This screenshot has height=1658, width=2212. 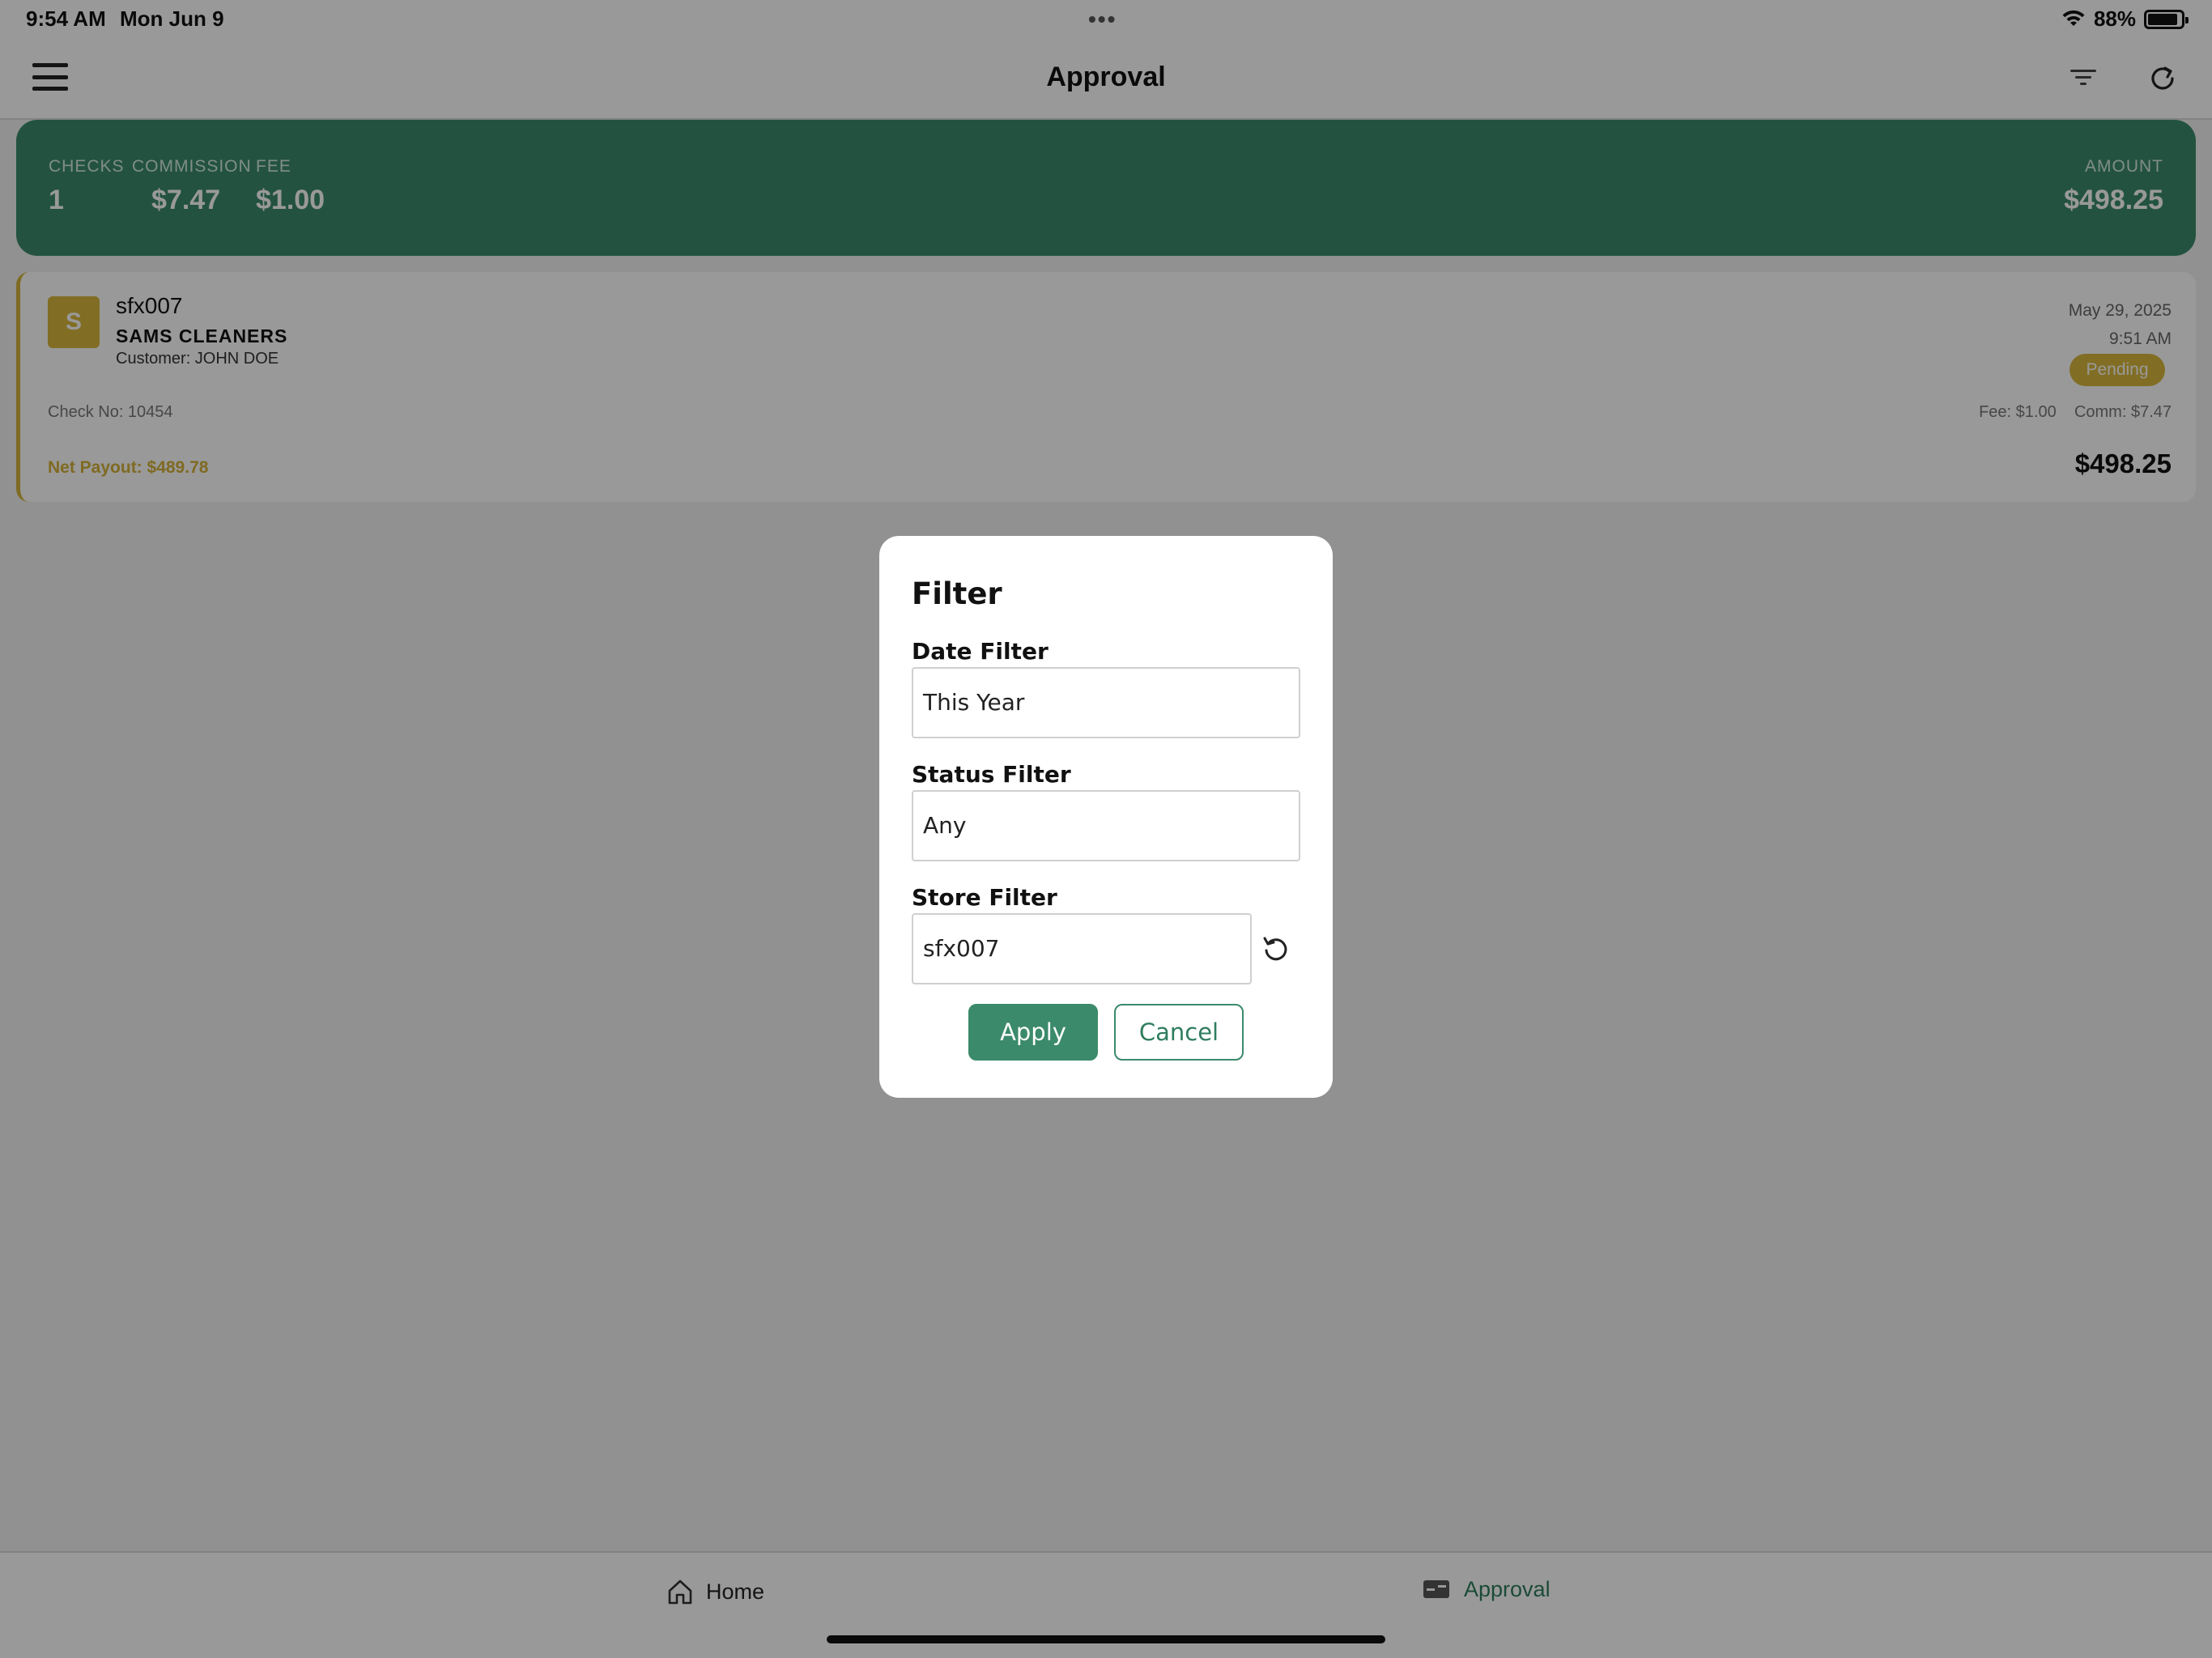 What do you see at coordinates (1179, 1032) in the screenshot?
I see `cancel-button: Cancel` at bounding box center [1179, 1032].